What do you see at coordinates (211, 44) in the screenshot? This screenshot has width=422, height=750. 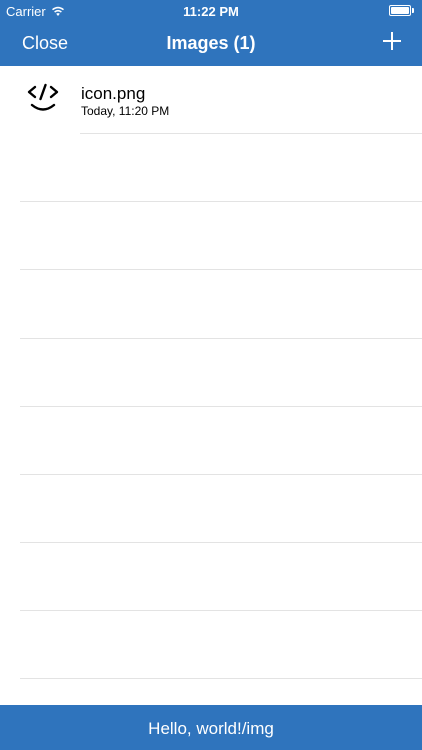 I see `navigation-bar: Close Images (1)` at bounding box center [211, 44].